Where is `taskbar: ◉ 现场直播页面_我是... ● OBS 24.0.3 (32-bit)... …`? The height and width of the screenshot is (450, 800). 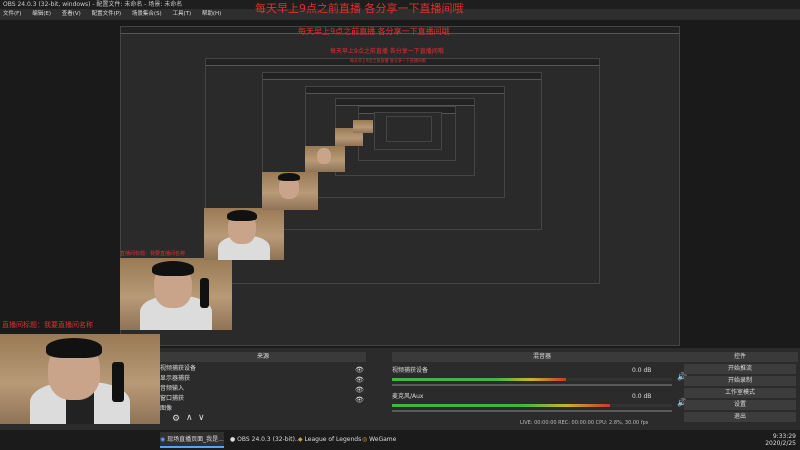
taskbar: ◉ 现场直播页面_我是... ● OBS 24.0.3 (32-bit)... … is located at coordinates (400, 440).